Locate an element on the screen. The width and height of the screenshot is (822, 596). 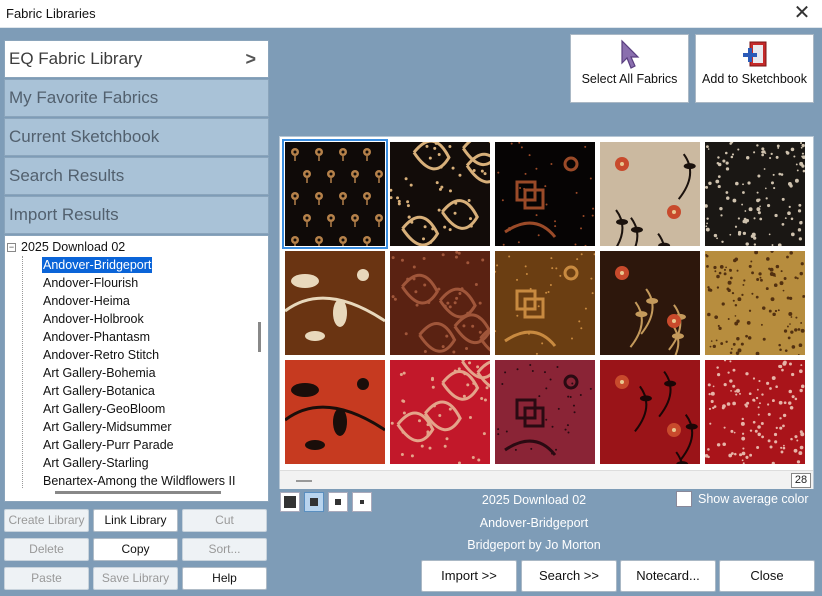
size-tiny-button is located at coordinates (362, 502).